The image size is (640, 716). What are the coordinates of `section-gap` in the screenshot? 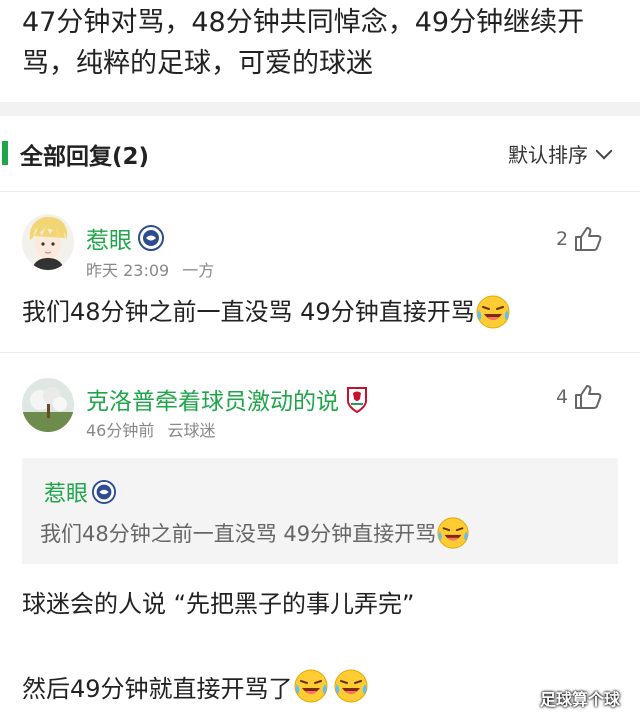 It's located at (320, 109).